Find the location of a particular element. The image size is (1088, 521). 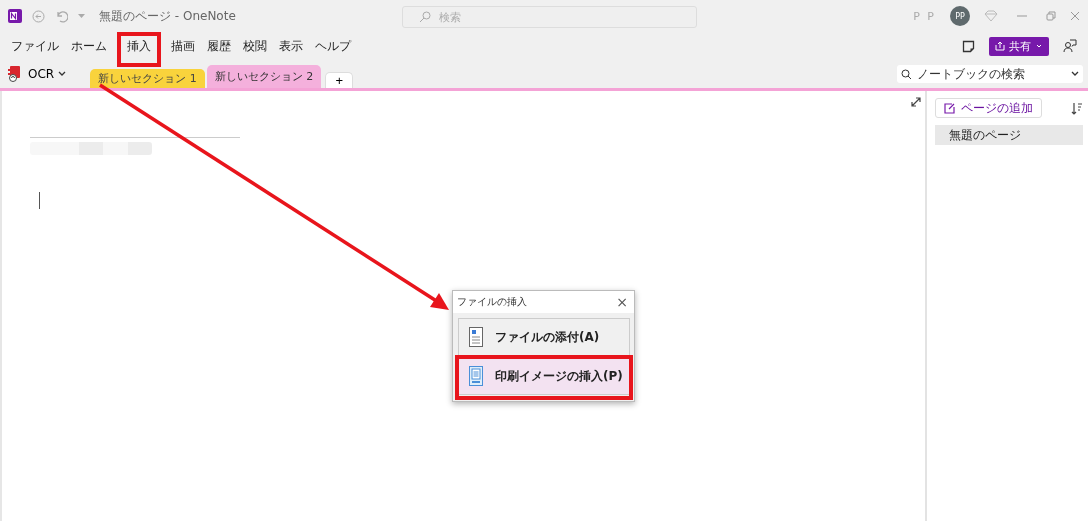

menu-tab: 履歴 is located at coordinates (219, 46).